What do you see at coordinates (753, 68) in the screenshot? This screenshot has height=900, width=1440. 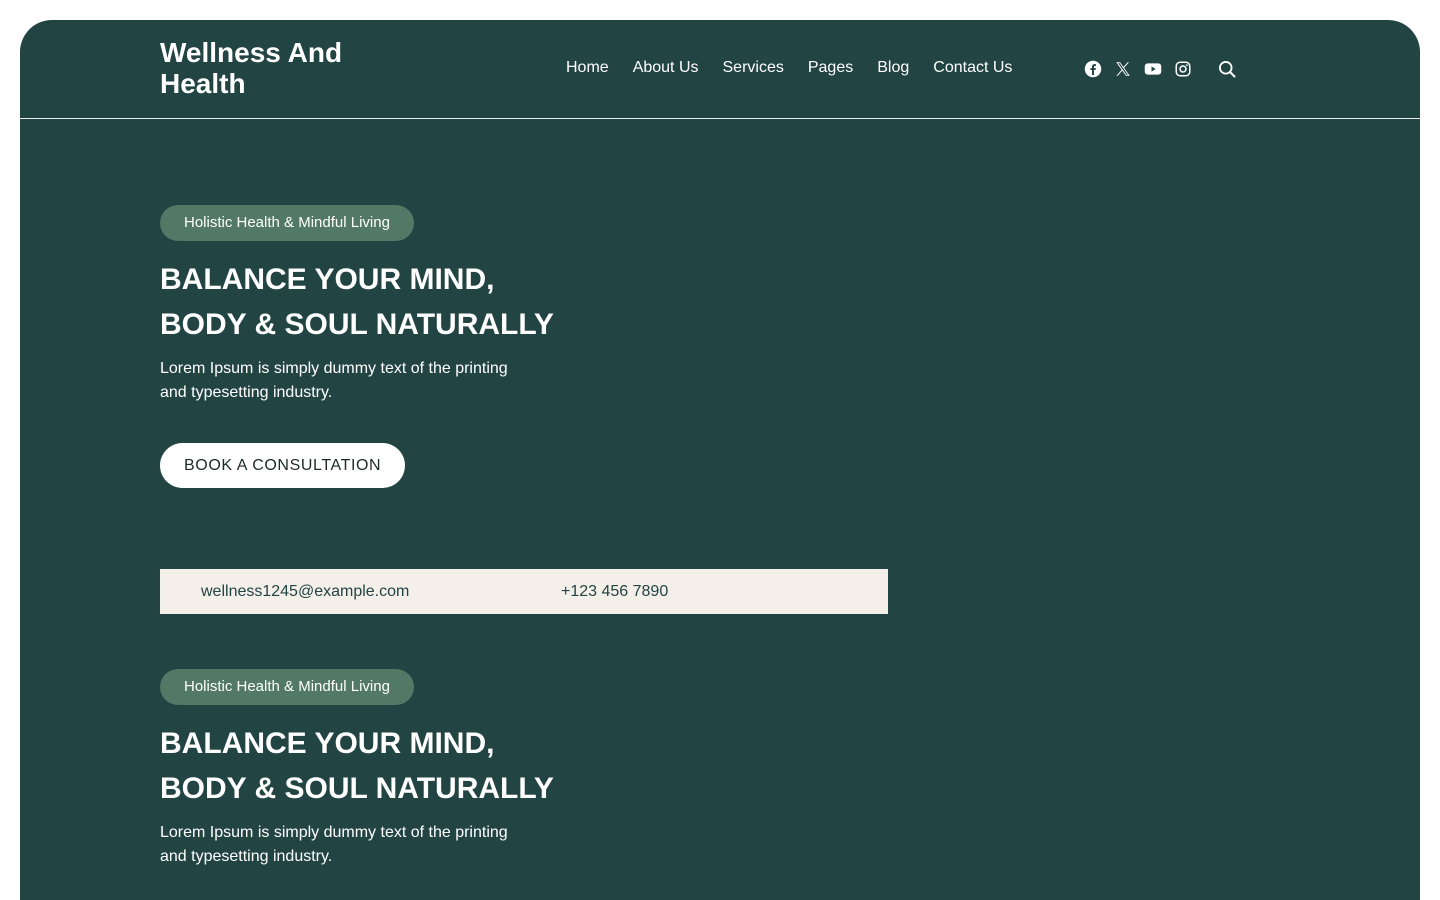 I see `nav-services: Services` at bounding box center [753, 68].